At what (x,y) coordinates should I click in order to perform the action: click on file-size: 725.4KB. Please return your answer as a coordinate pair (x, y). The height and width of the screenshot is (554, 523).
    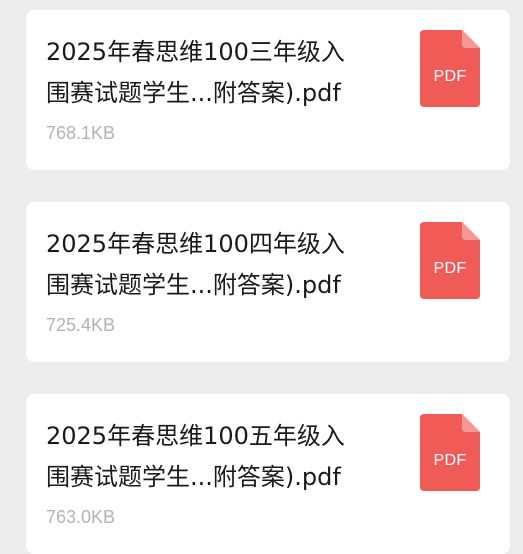
    Looking at the image, I should click on (81, 325).